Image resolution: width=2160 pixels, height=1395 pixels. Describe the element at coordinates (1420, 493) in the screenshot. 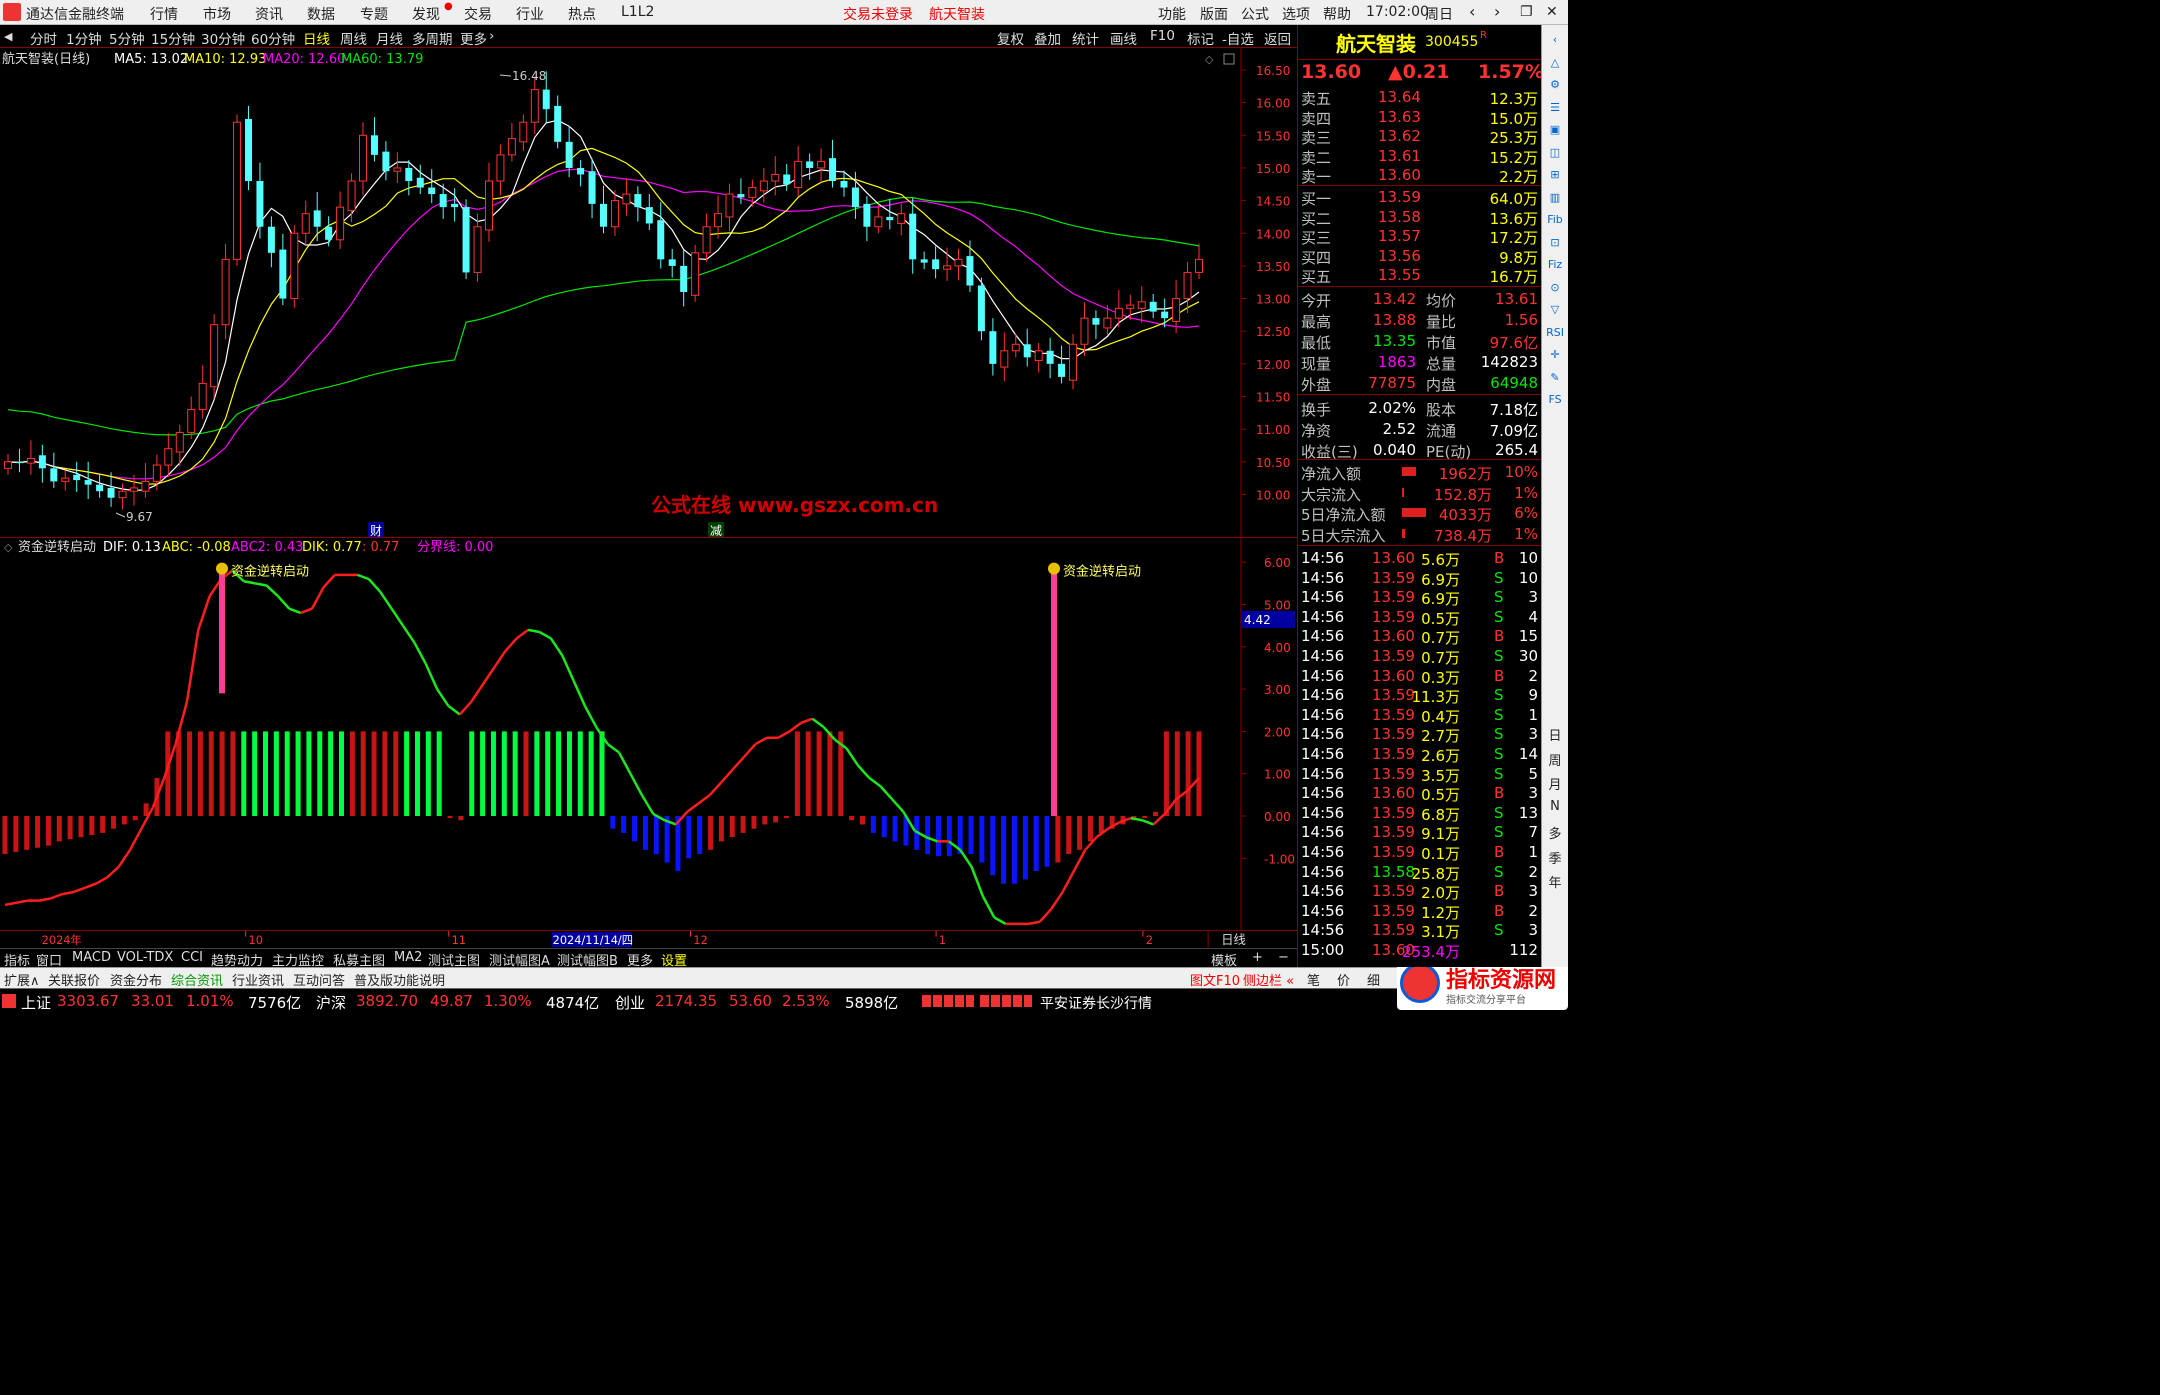

I see `flow-row: 大宗流入 152.8万 1%` at that location.